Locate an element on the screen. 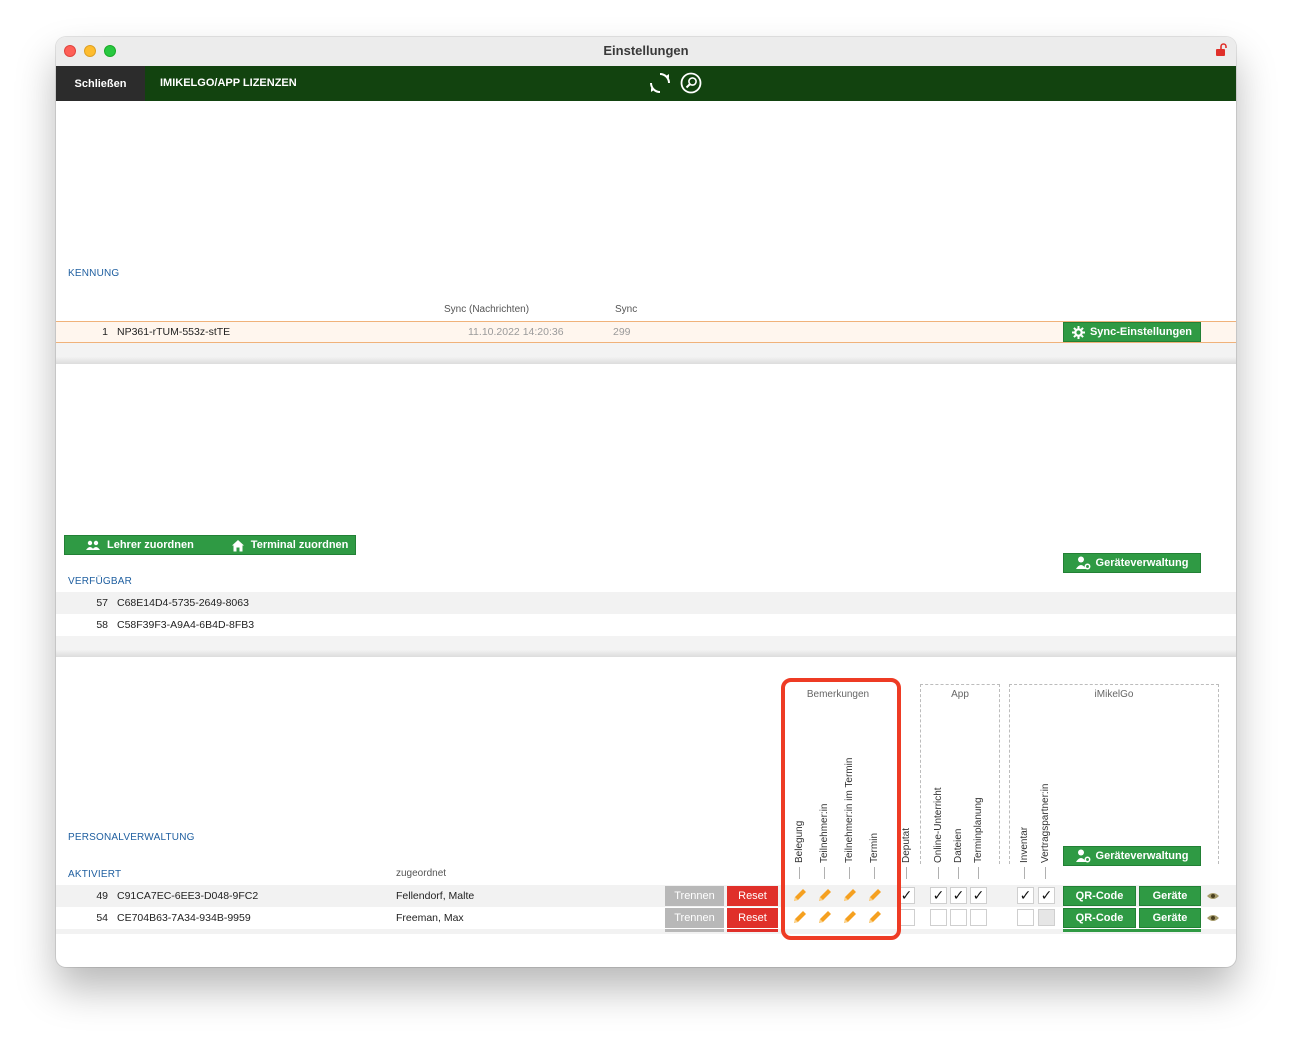 The height and width of the screenshot is (1042, 1292). licenses-tab: IMIKELGO/APP LIZENZEN is located at coordinates (228, 83).